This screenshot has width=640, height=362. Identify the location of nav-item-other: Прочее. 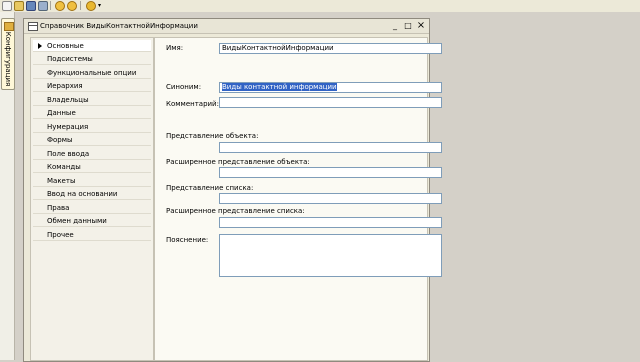
(92, 235).